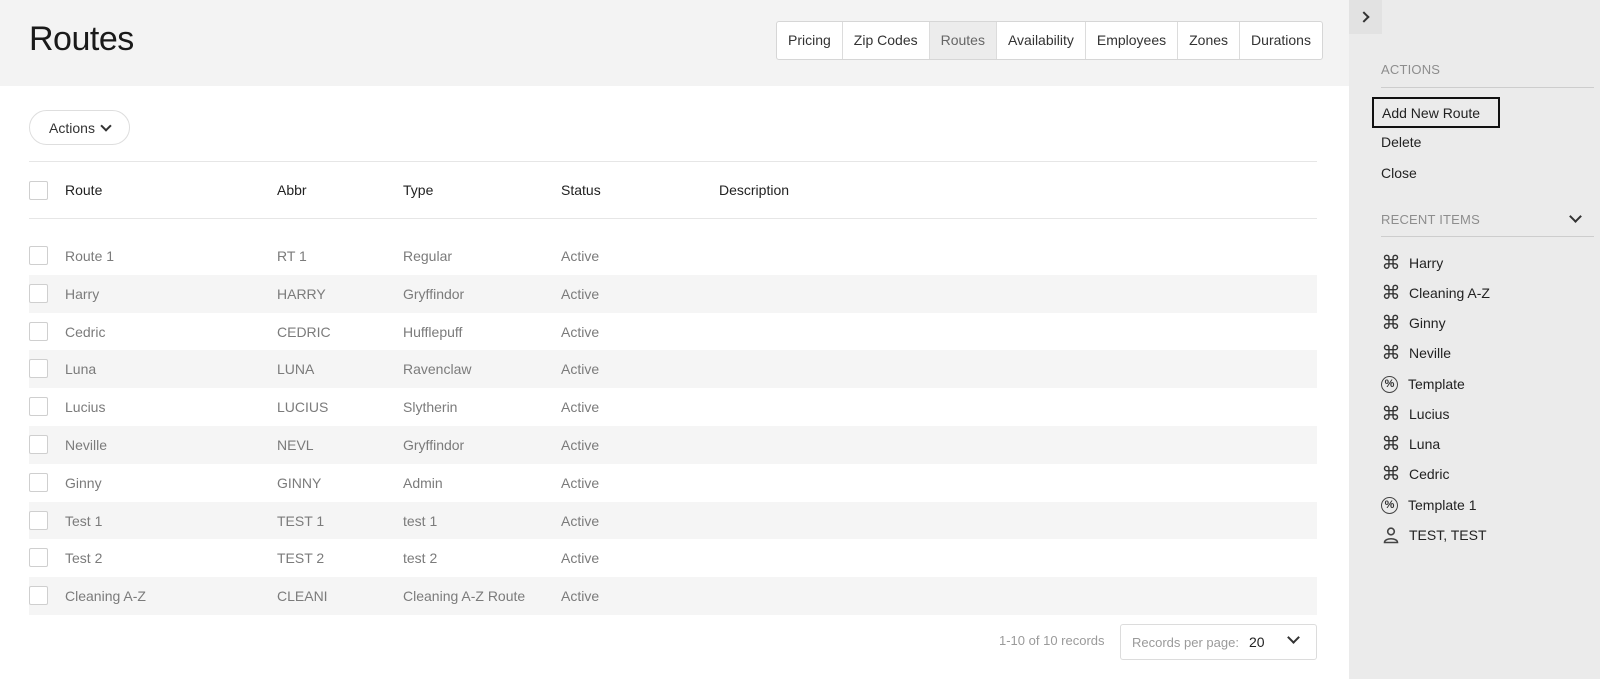 The image size is (1600, 679). What do you see at coordinates (1052, 640) in the screenshot?
I see `records-count: 1-10 of 10 records` at bounding box center [1052, 640].